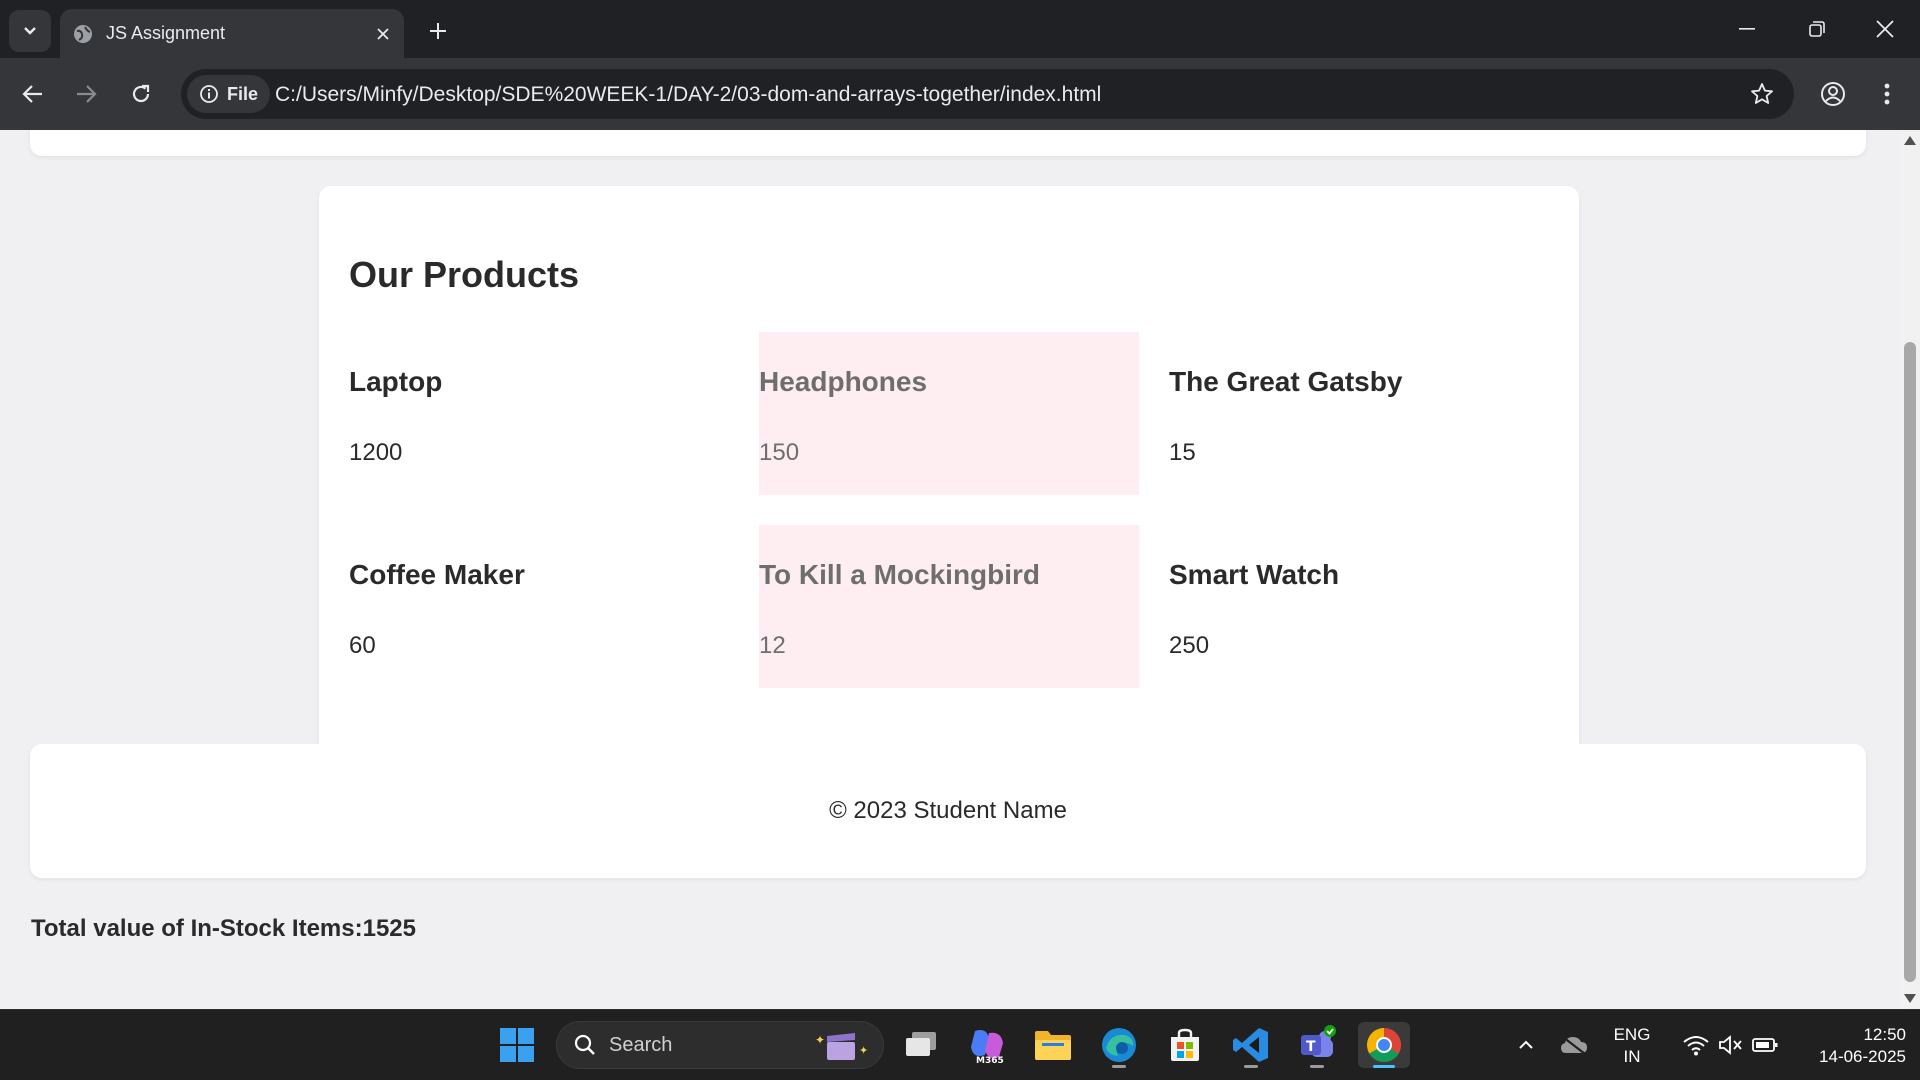 The height and width of the screenshot is (1080, 1920). I want to click on star-icon, so click(1762, 93).